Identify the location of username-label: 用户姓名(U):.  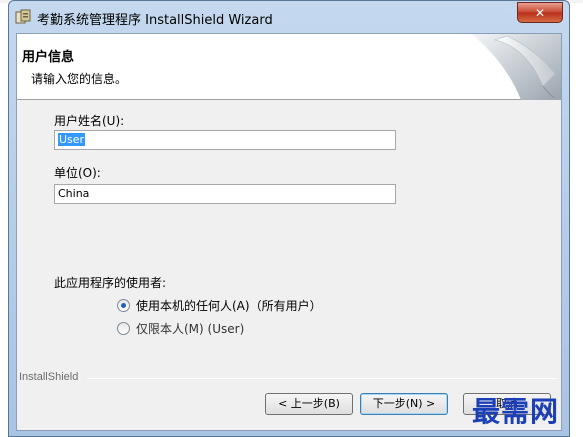
(89, 121).